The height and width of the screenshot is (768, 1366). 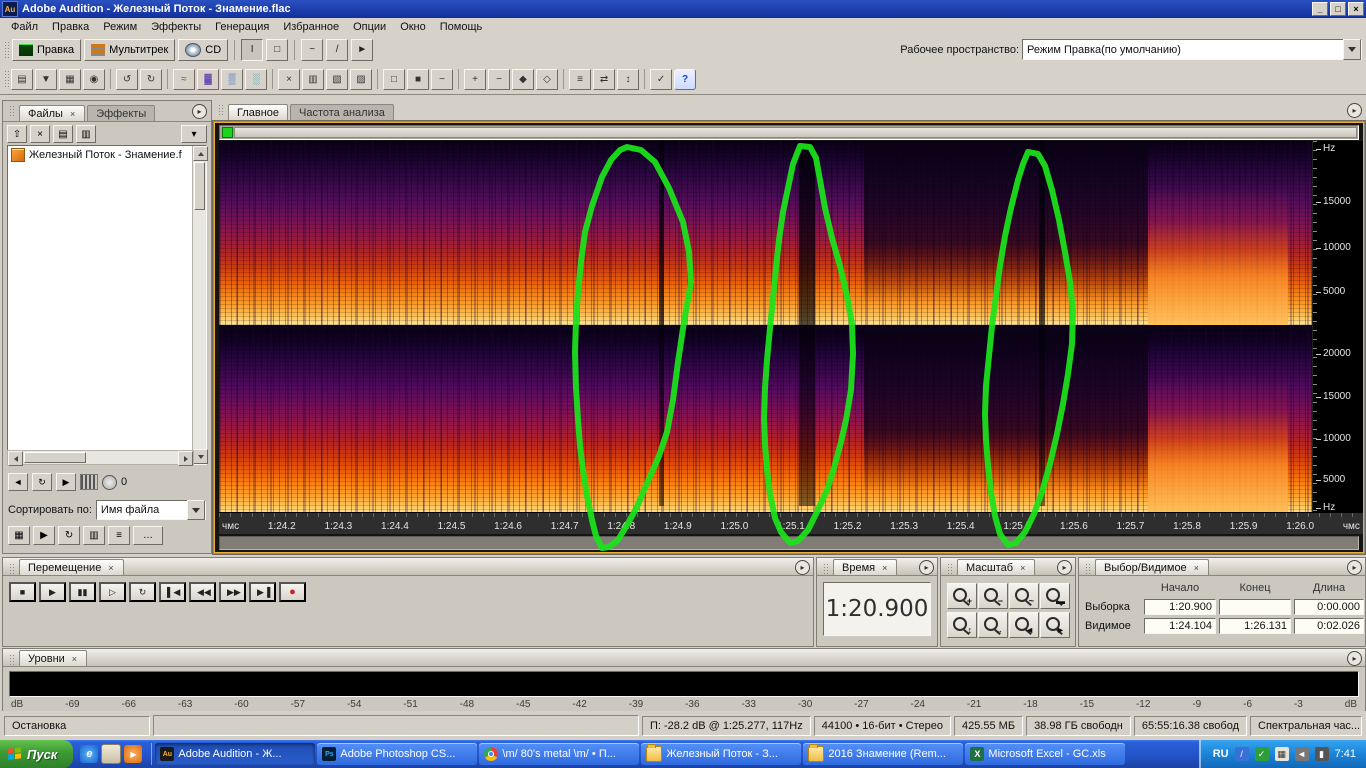 I want to click on mute-icon: ◄, so click(x=18, y=482).